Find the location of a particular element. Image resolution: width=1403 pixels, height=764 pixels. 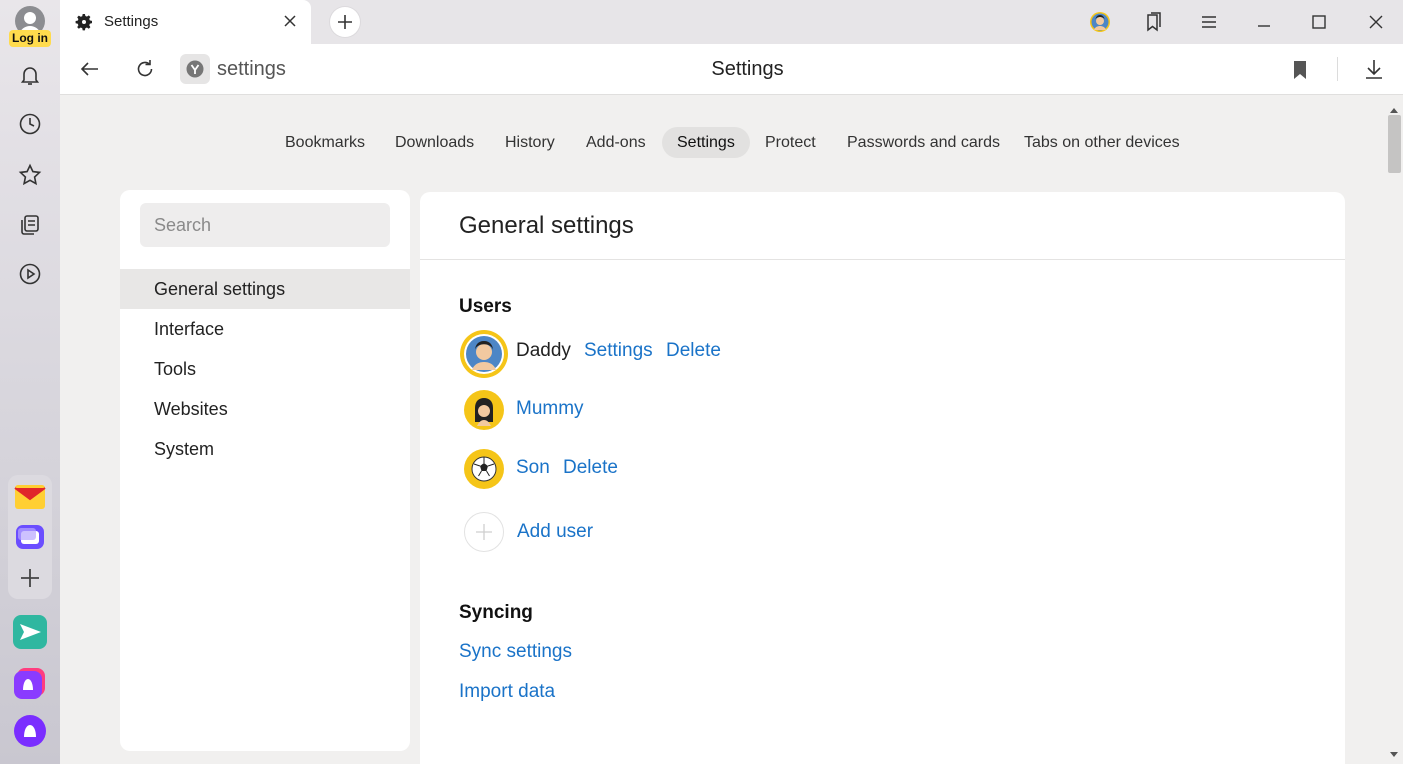

daddy-delete-link: Delete is located at coordinates (693, 351).